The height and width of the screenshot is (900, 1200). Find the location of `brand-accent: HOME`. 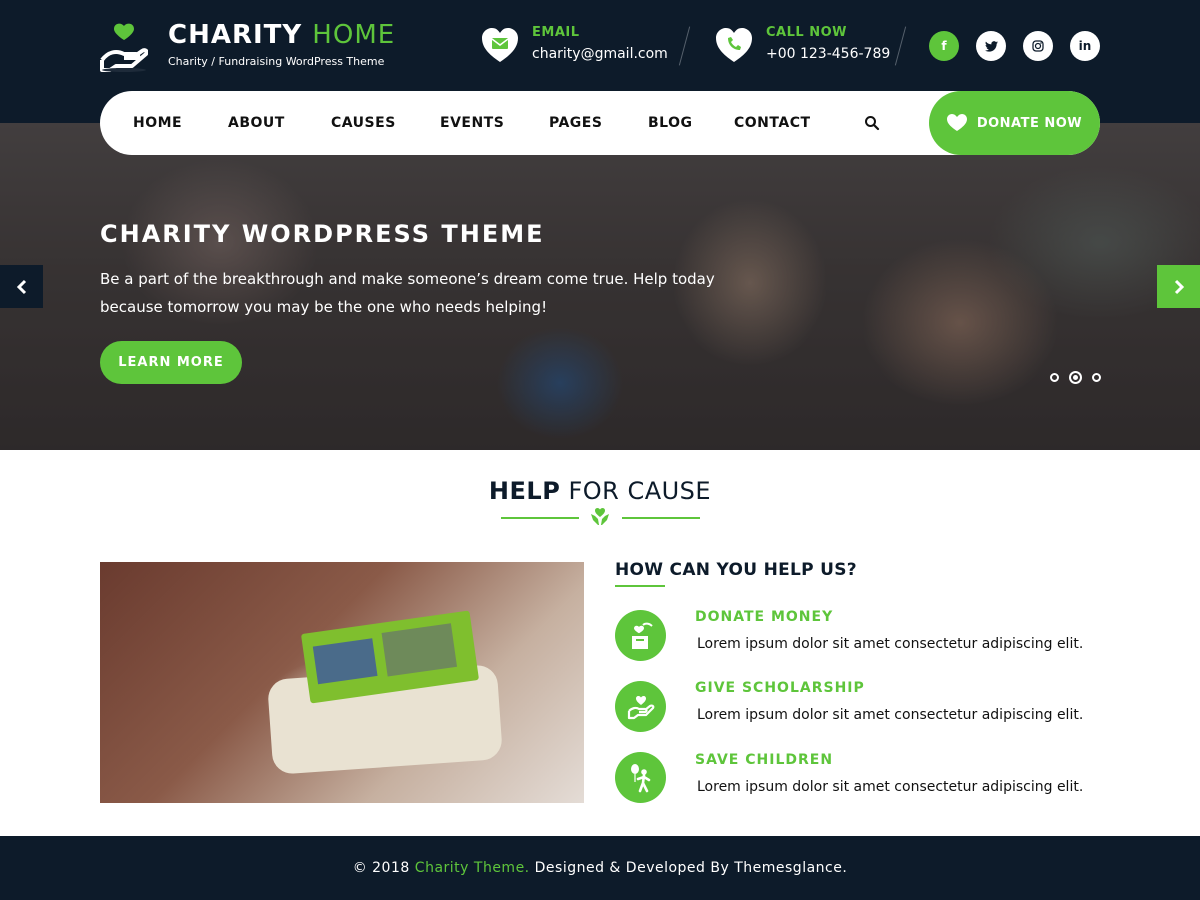

brand-accent: HOME is located at coordinates (354, 35).